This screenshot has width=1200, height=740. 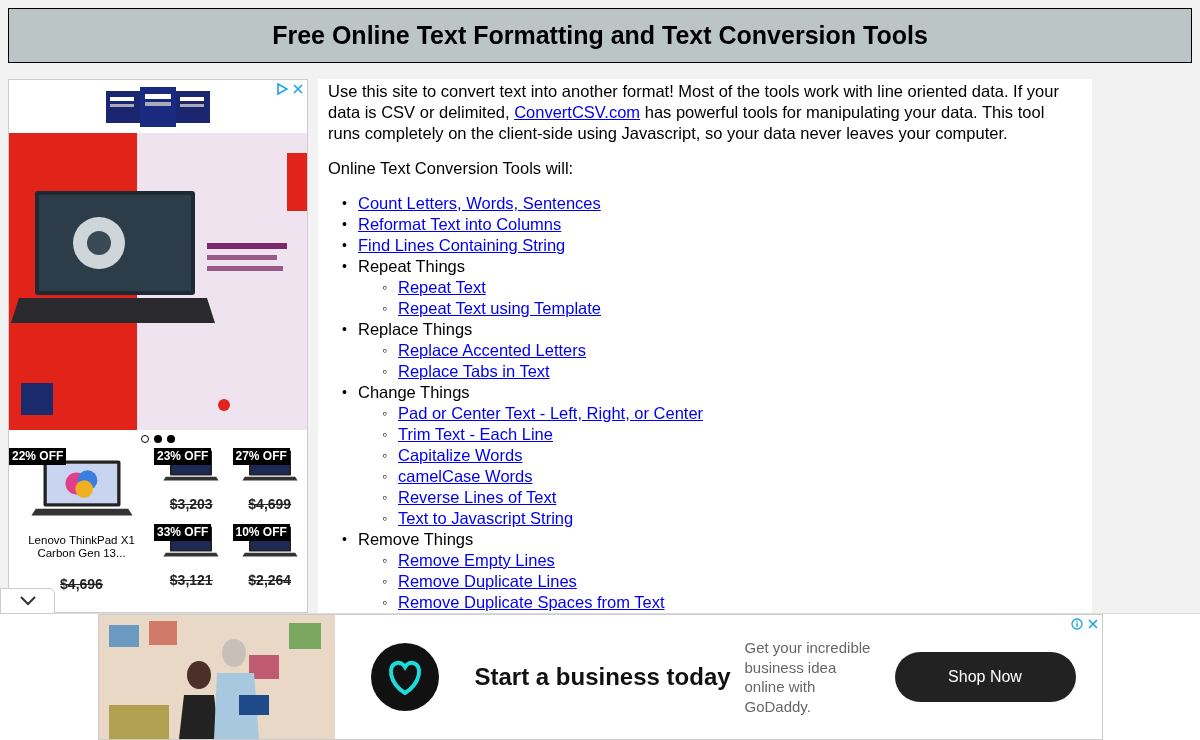 I want to click on tool-link: Text to Javascript String, so click(x=486, y=518).